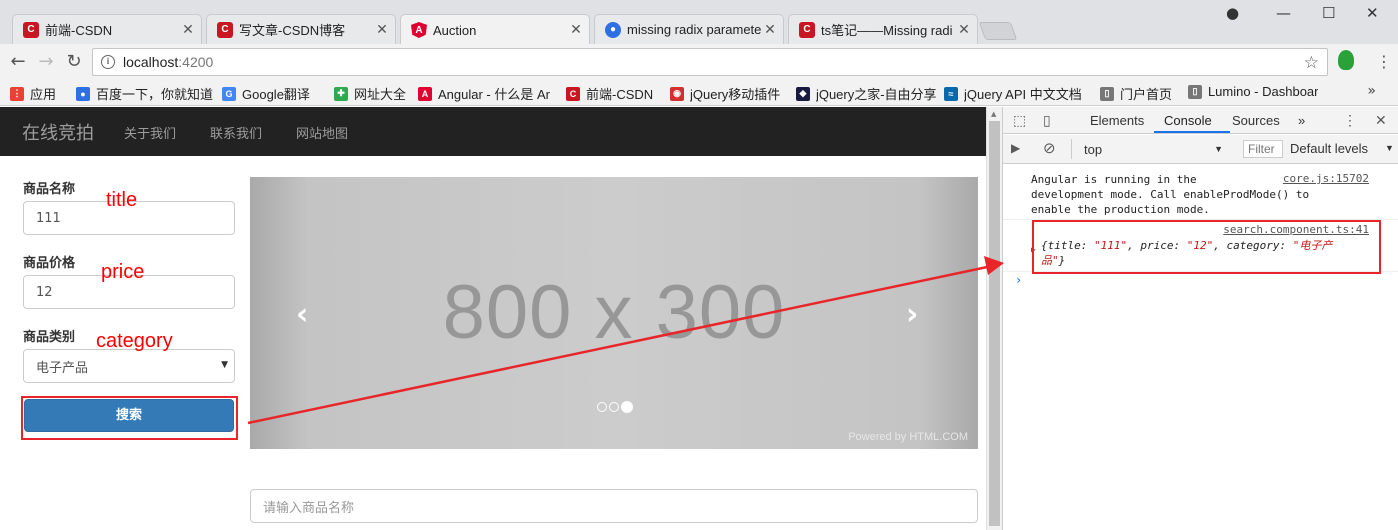 The height and width of the screenshot is (530, 1398). What do you see at coordinates (62, 368) in the screenshot?
I see `category-select-value: 电子产品` at bounding box center [62, 368].